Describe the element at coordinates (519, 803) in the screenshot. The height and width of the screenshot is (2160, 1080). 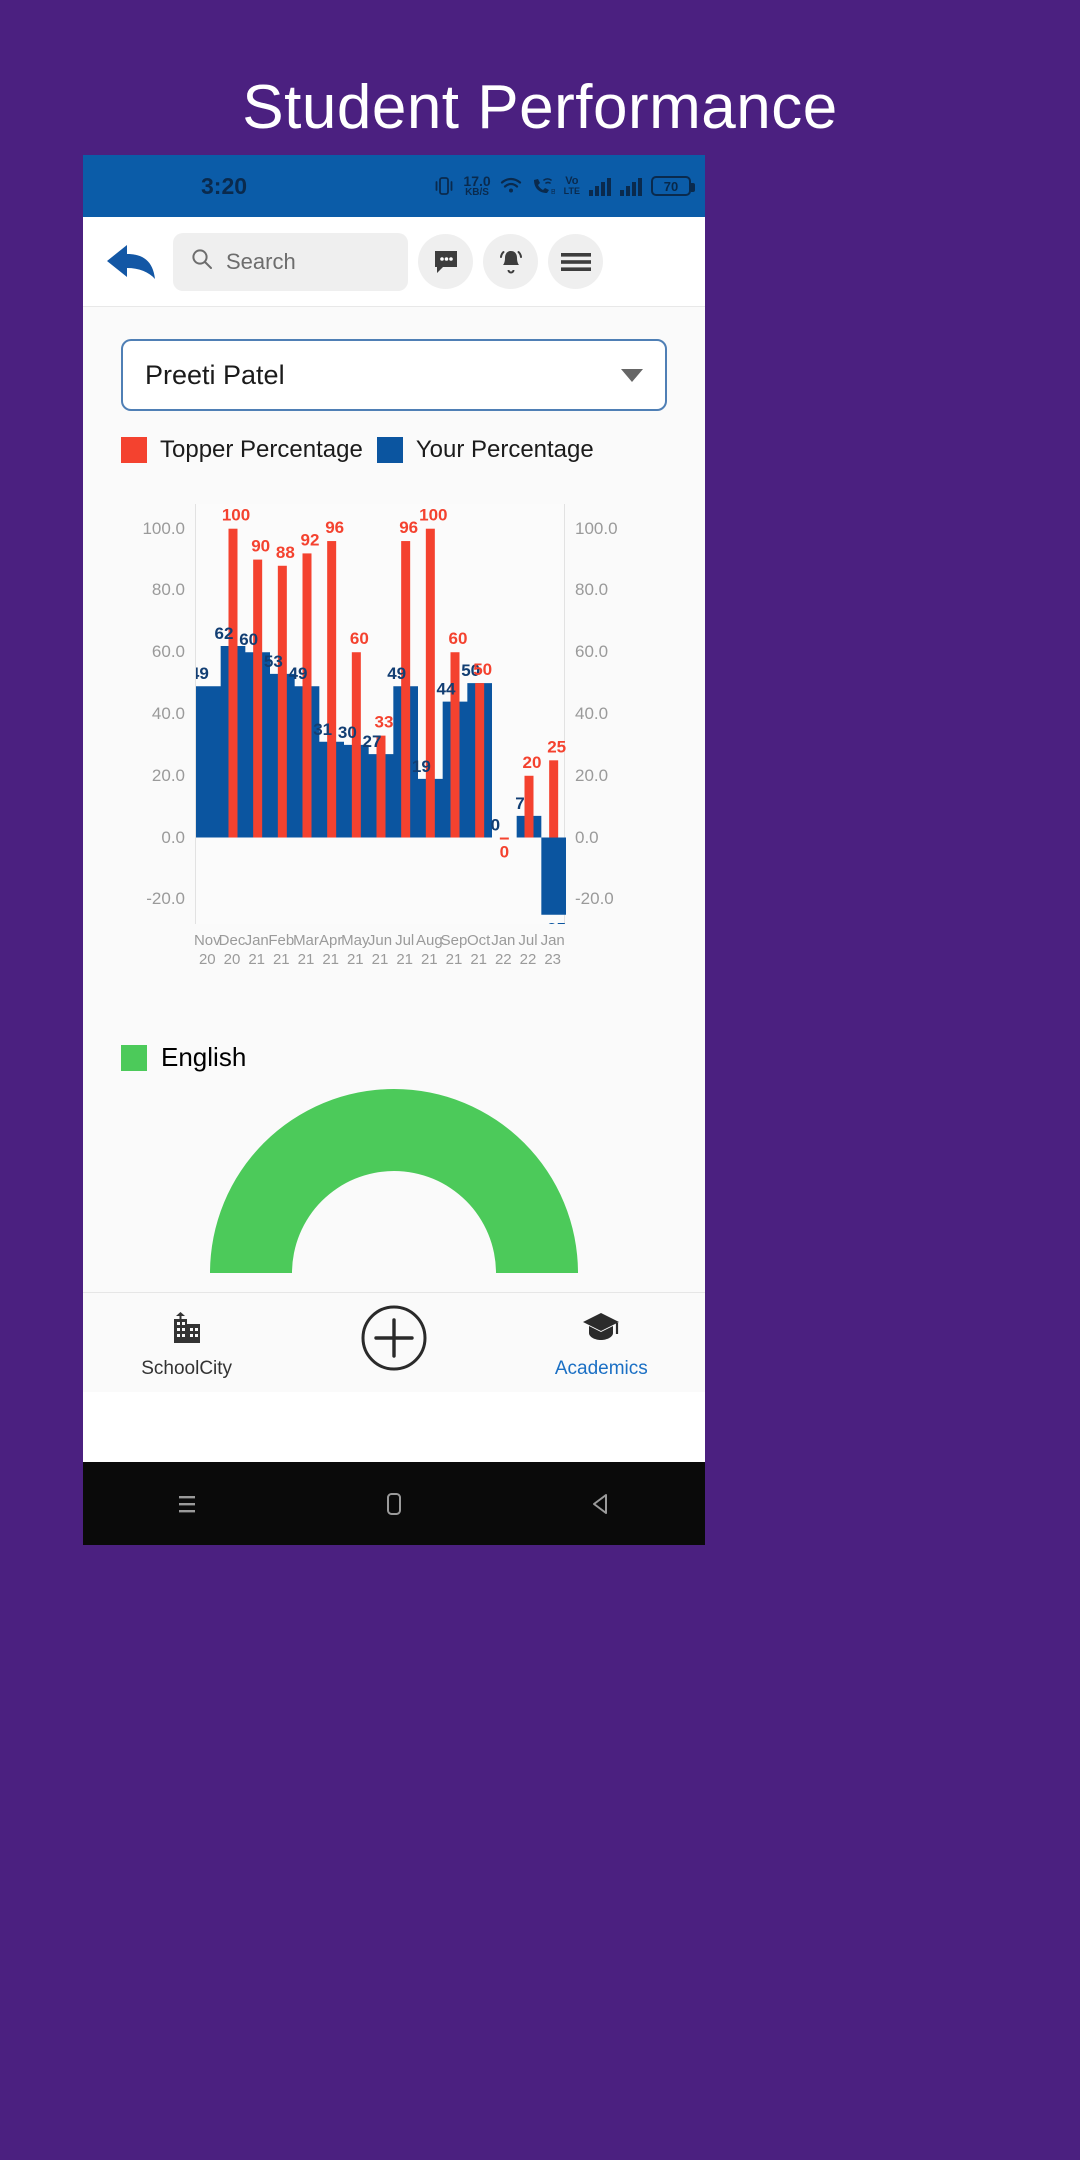
I see `data-label: 7` at that location.